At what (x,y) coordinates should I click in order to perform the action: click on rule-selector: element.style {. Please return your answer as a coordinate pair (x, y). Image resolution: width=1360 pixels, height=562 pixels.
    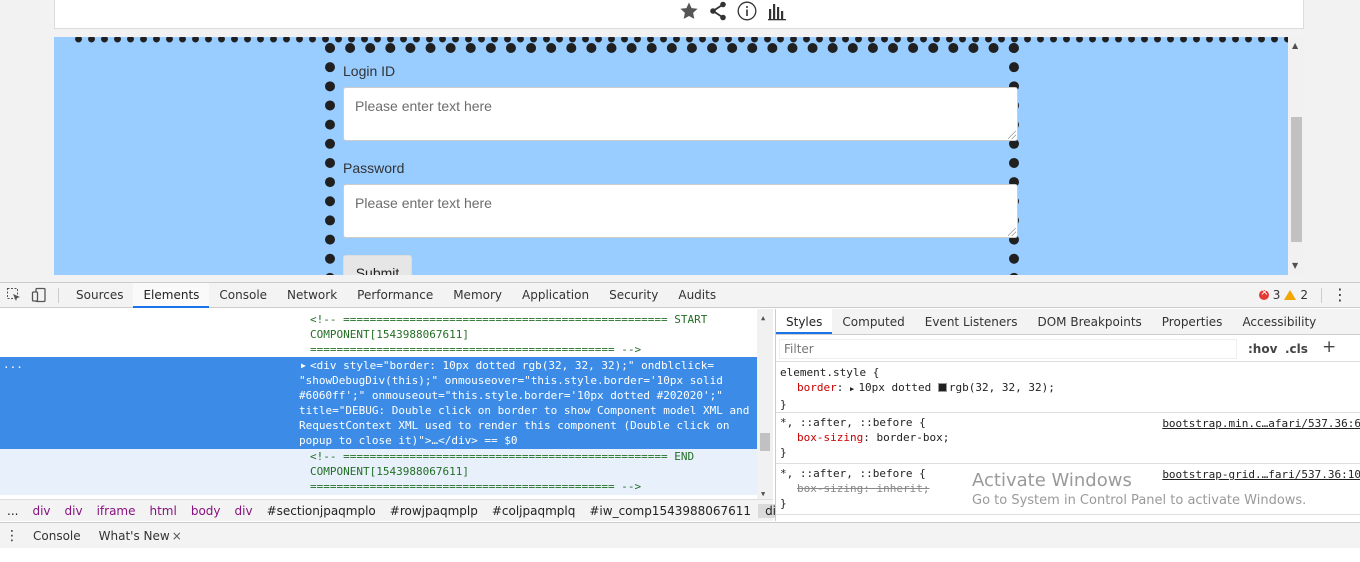
    Looking at the image, I should click on (1070, 372).